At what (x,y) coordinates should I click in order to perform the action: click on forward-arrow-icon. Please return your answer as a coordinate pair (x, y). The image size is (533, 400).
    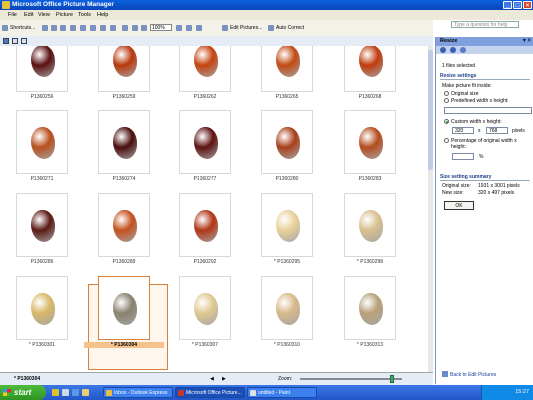
    Looking at the image, I should click on (453, 50).